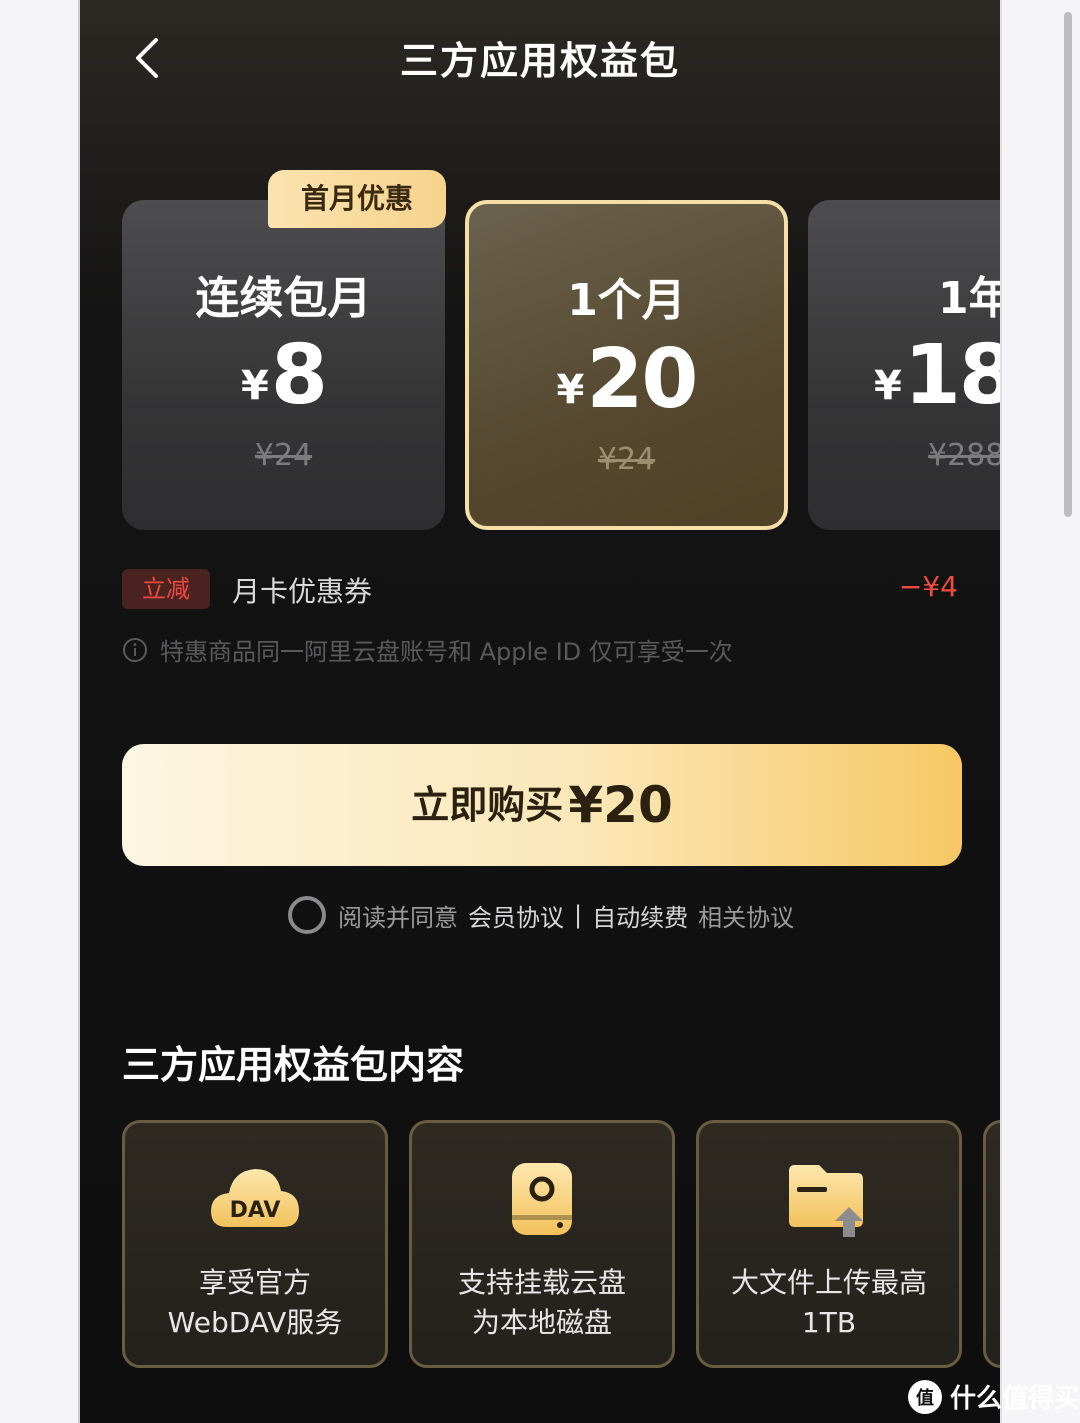 The height and width of the screenshot is (1423, 1080). What do you see at coordinates (307, 915) in the screenshot?
I see `agree-radio` at bounding box center [307, 915].